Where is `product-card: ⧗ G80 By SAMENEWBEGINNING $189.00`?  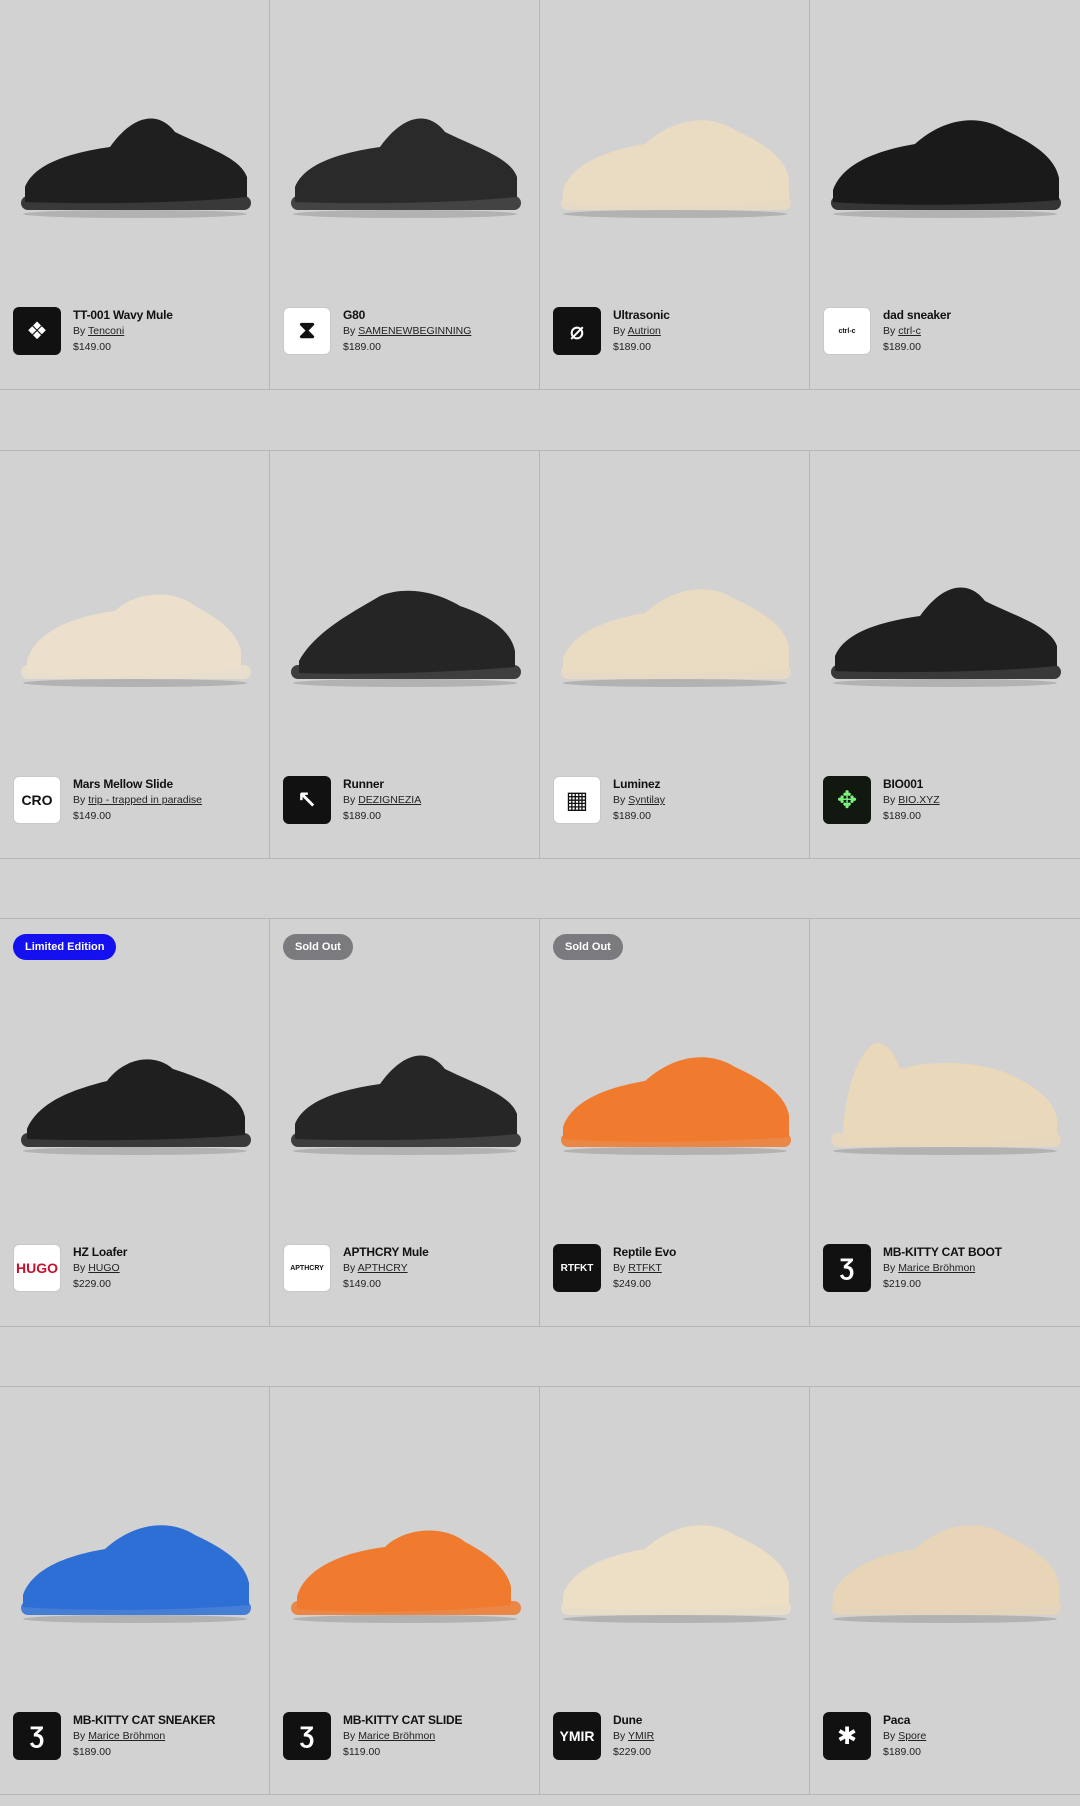 product-card: ⧗ G80 By SAMENEWBEGINNING $189.00 is located at coordinates (405, 194).